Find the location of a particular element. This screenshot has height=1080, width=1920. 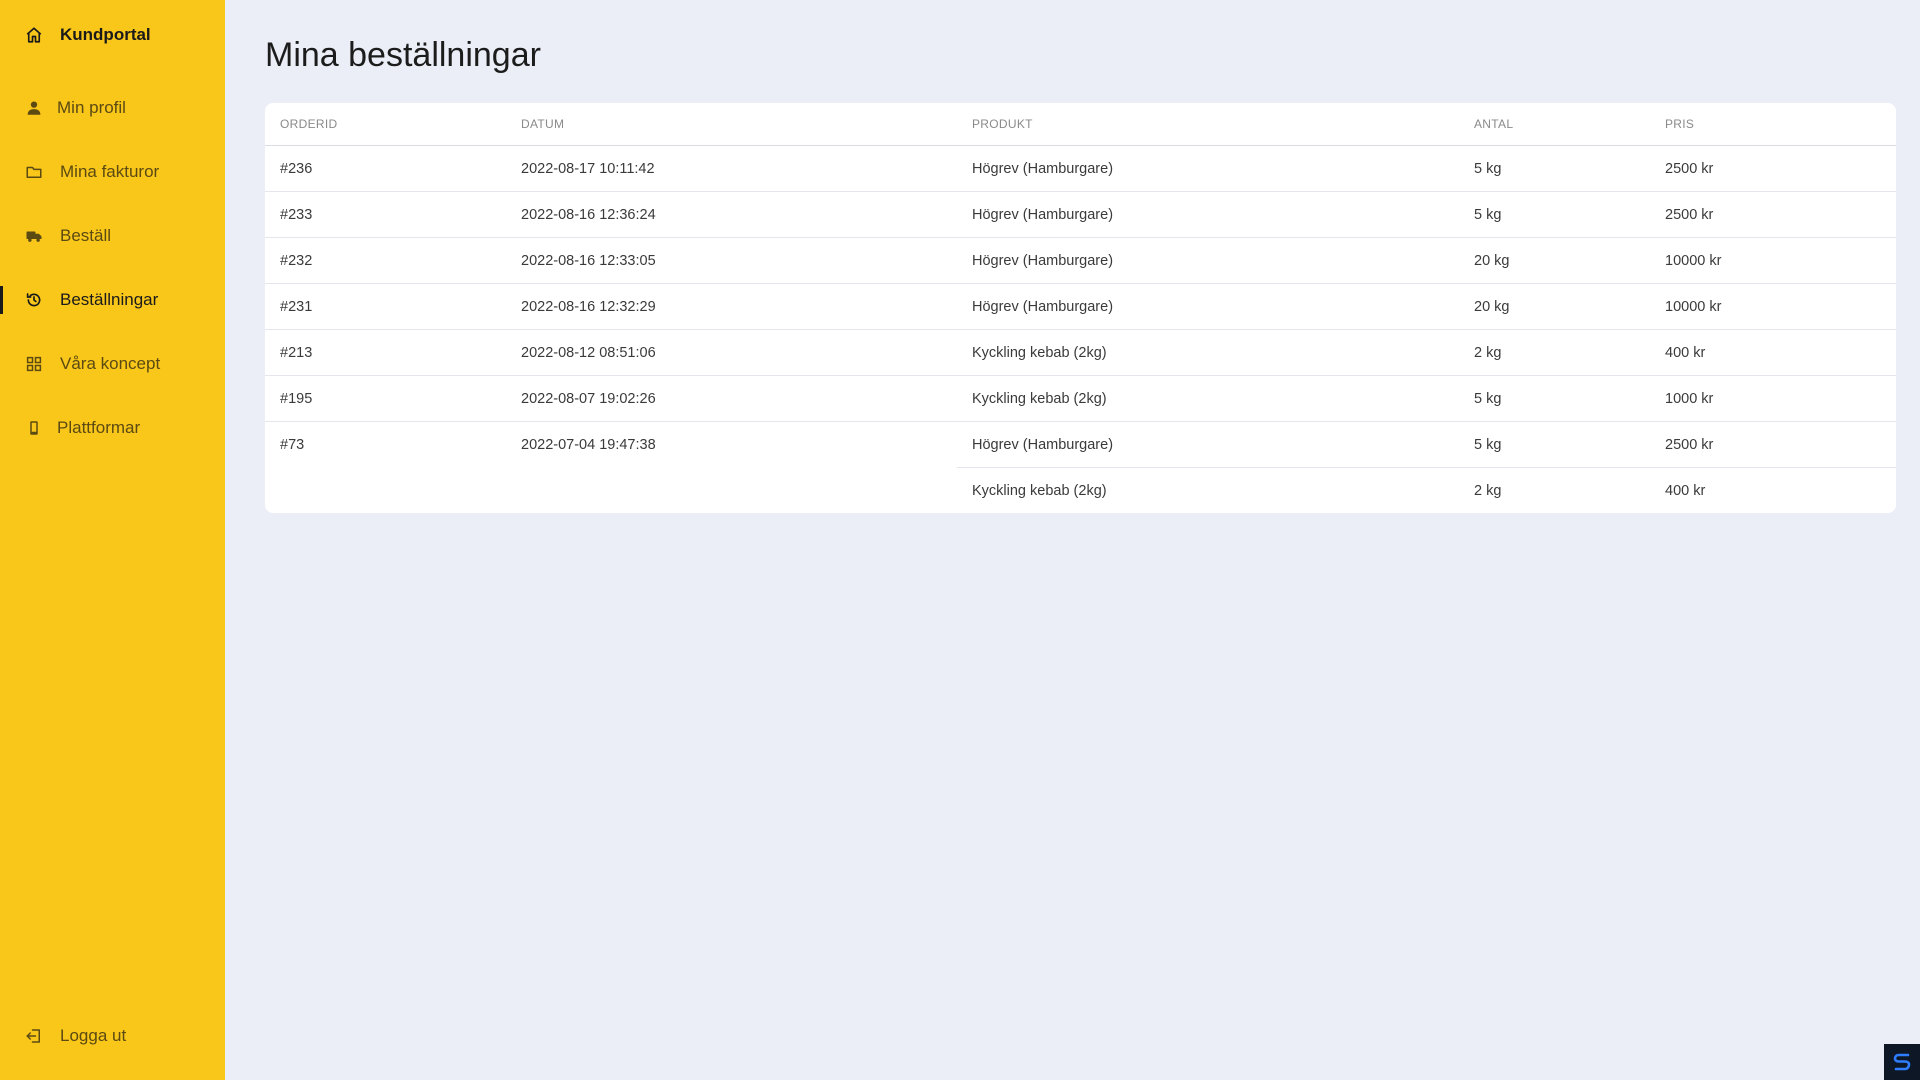

brand-link: Kundportal is located at coordinates (87, 35).